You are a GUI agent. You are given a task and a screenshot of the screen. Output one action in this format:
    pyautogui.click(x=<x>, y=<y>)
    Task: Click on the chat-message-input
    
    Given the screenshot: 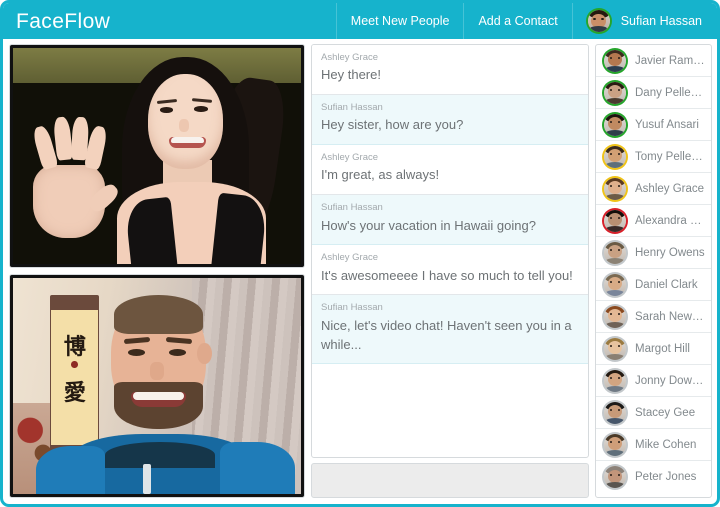 What is the action you would take?
    pyautogui.click(x=450, y=480)
    